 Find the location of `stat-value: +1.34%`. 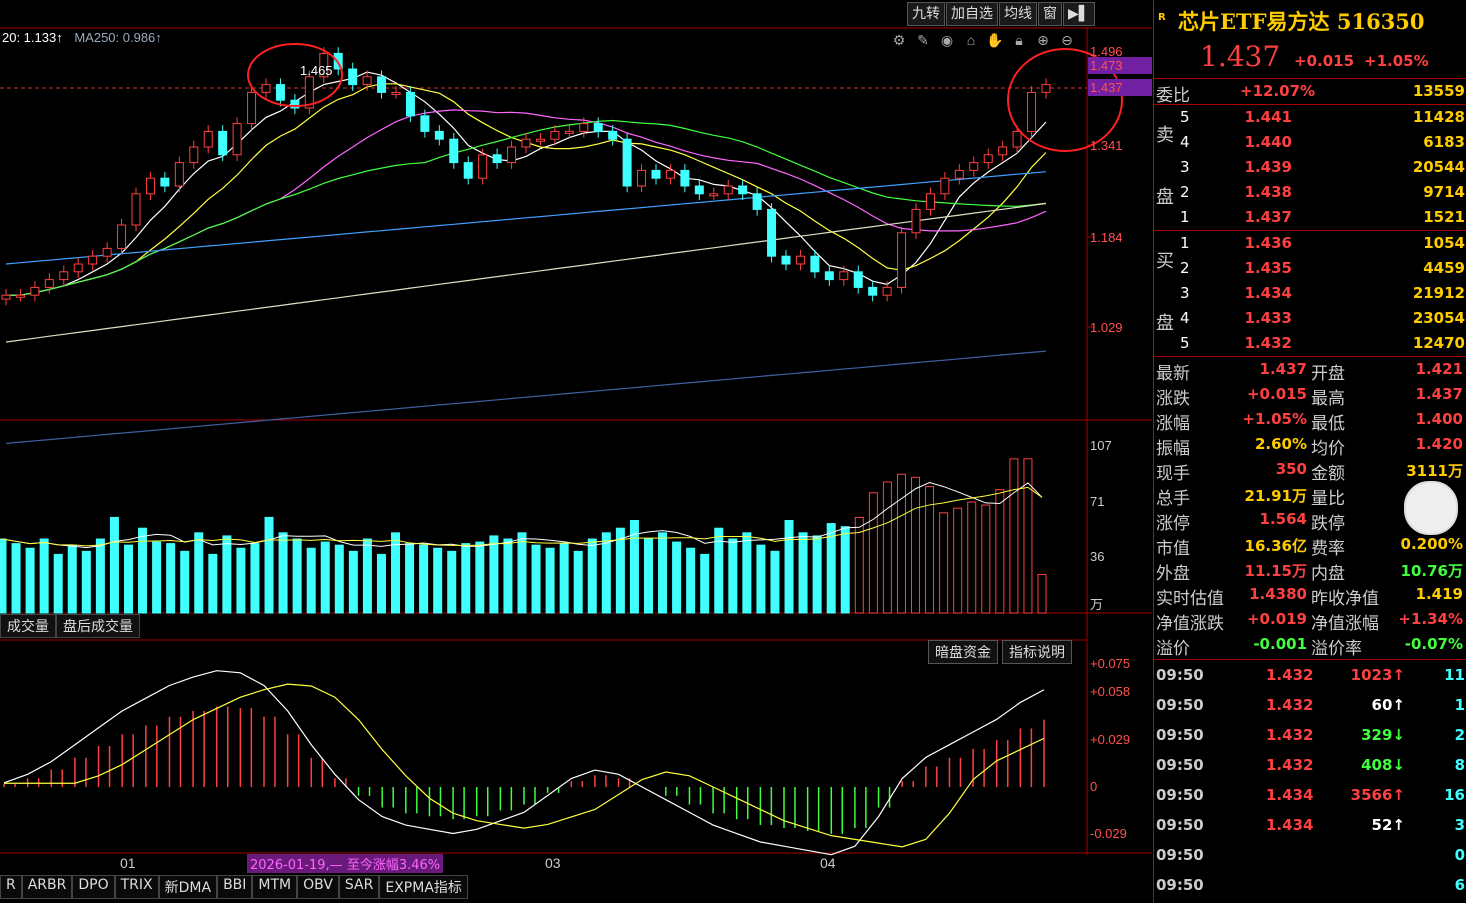

stat-value: +1.34% is located at coordinates (1430, 619).